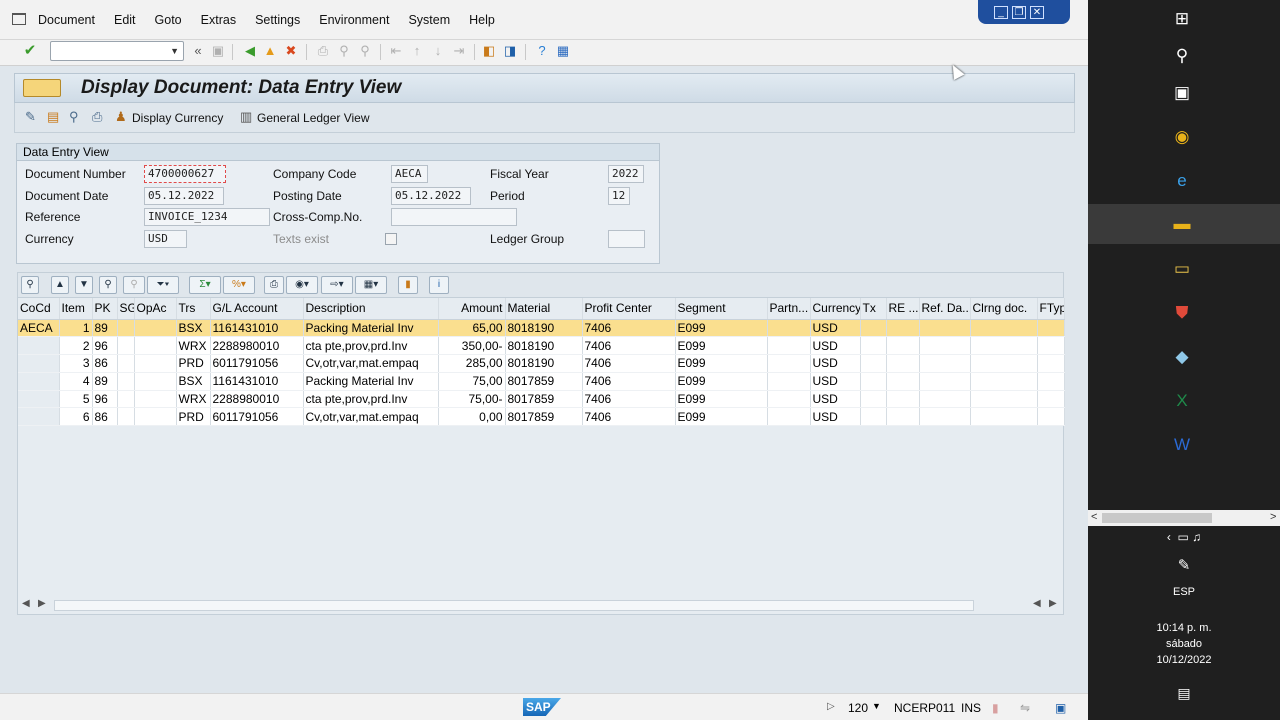 This screenshot has width=1280, height=720. What do you see at coordinates (472, 363) in the screenshot?
I see `cell-amount: 285,00` at bounding box center [472, 363].